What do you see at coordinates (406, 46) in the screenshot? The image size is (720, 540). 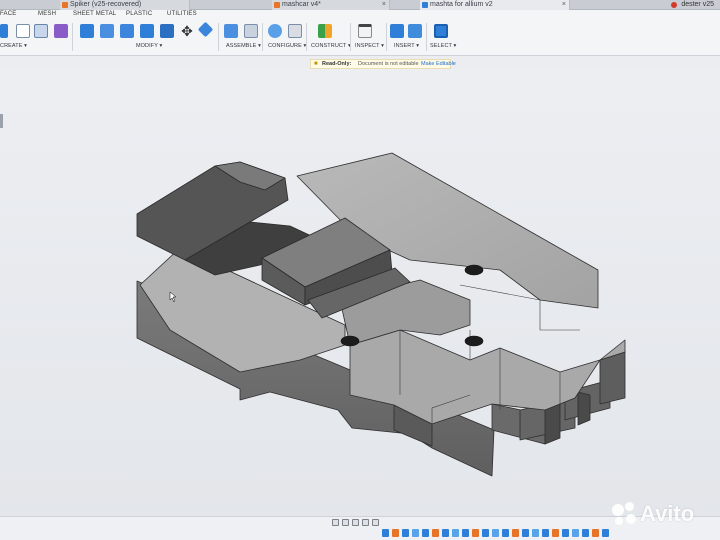 I see `insert-menu: INSERT ▾` at bounding box center [406, 46].